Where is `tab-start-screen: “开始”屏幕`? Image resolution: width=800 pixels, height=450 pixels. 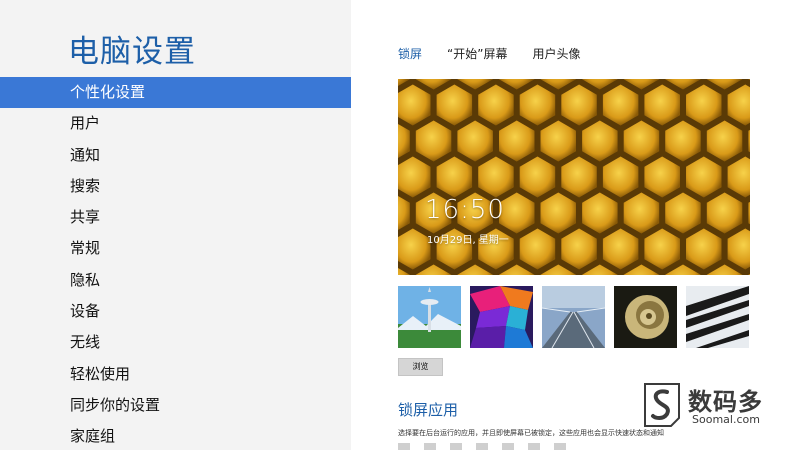 tab-start-screen: “开始”屏幕 is located at coordinates (477, 53).